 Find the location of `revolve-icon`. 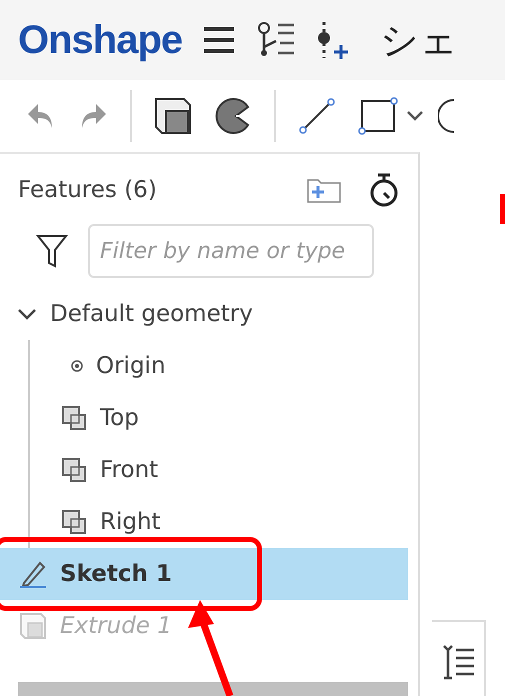

revolve-icon is located at coordinates (233, 116).